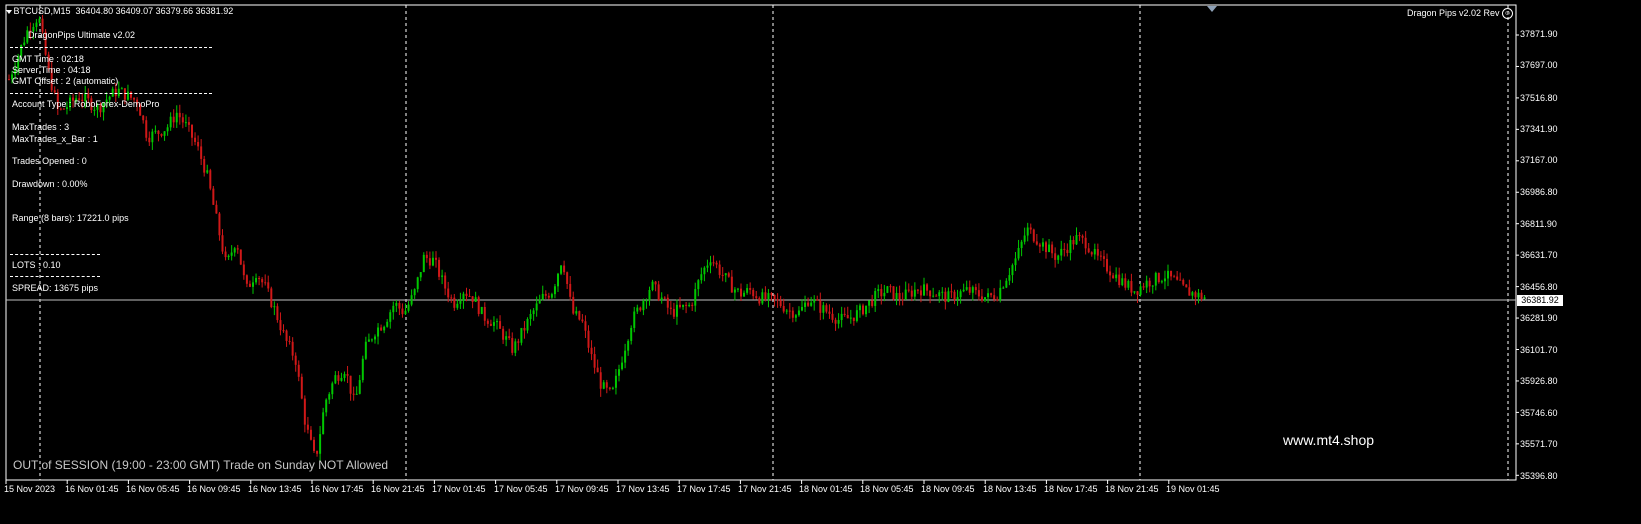 Image resolution: width=1641 pixels, height=524 pixels. What do you see at coordinates (50, 184) in the screenshot?
I see `drawdown: Drawdown : 0.00%` at bounding box center [50, 184].